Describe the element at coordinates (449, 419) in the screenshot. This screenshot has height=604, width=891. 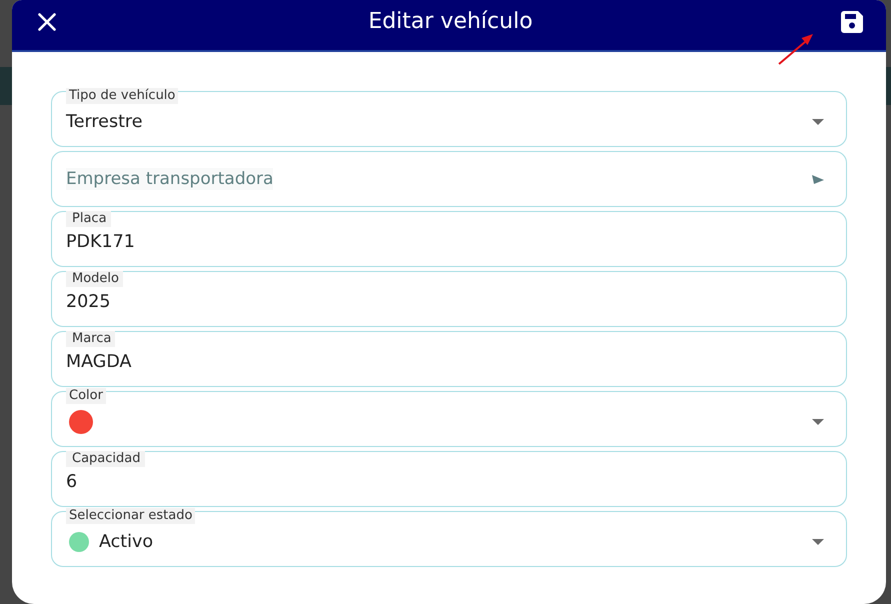
I see `color-select-field: Color` at that location.